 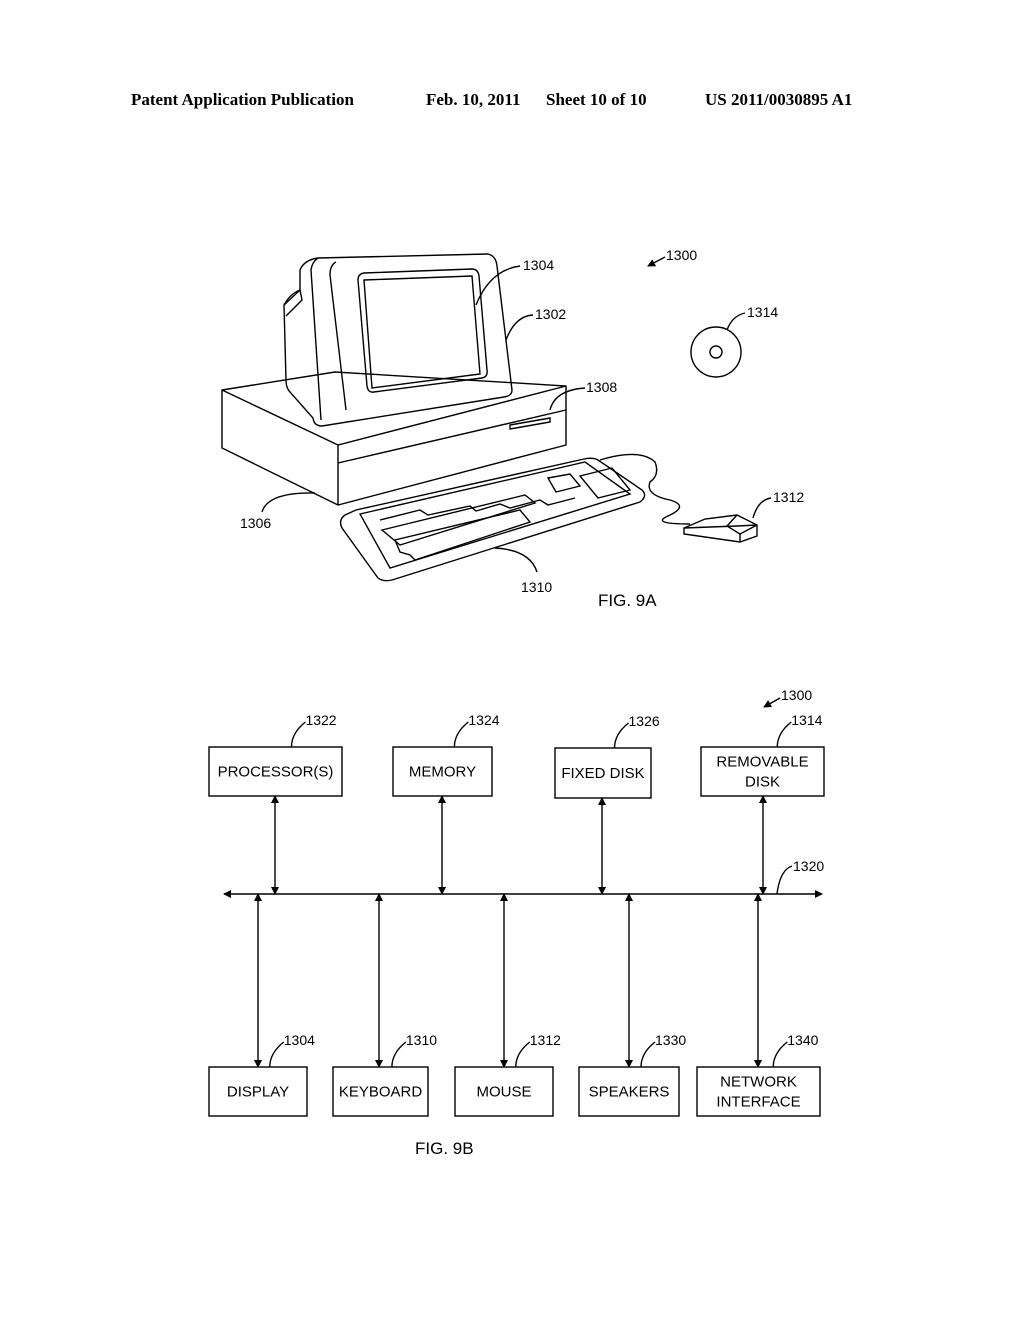 I want to click on computer-illustration, so click(x=489, y=417).